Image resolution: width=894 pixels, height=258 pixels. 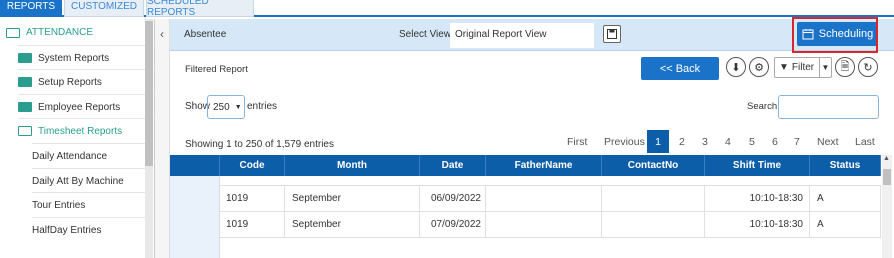 I want to click on sidebar-item-label: Daily Att By Machine, so click(x=78, y=181).